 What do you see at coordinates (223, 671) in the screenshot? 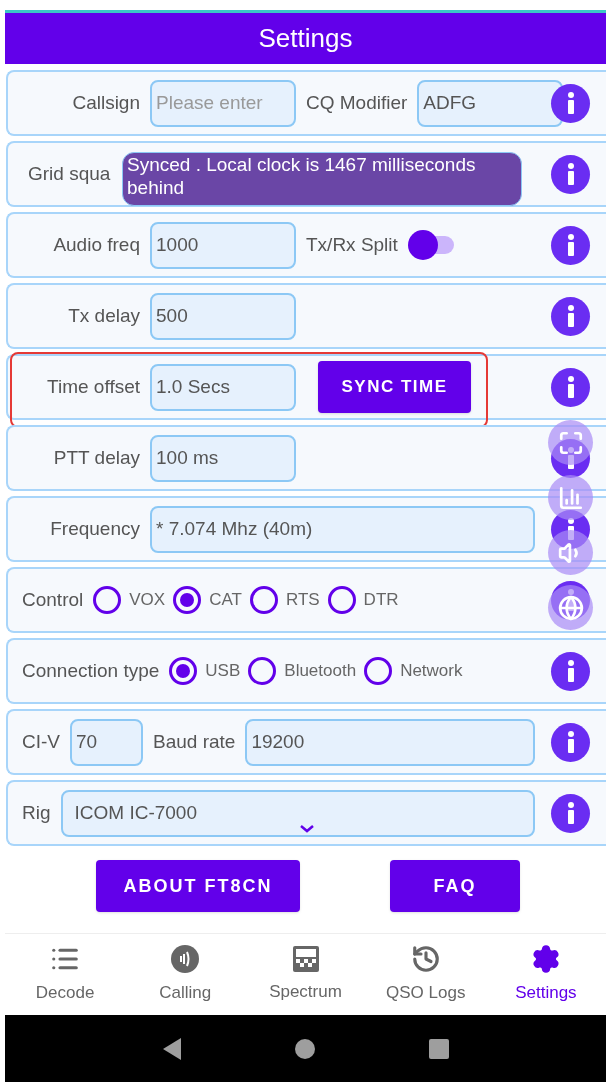
I see `radio-label: USB` at bounding box center [223, 671].